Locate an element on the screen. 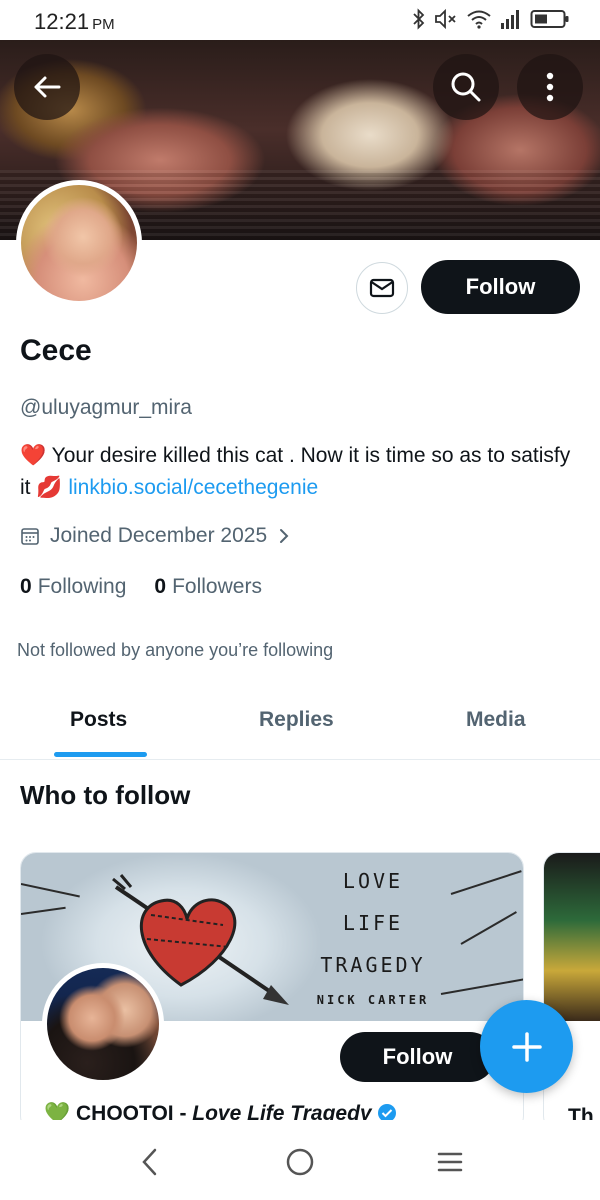 The width and height of the screenshot is (600, 1200). tab-media: Media is located at coordinates (496, 720).